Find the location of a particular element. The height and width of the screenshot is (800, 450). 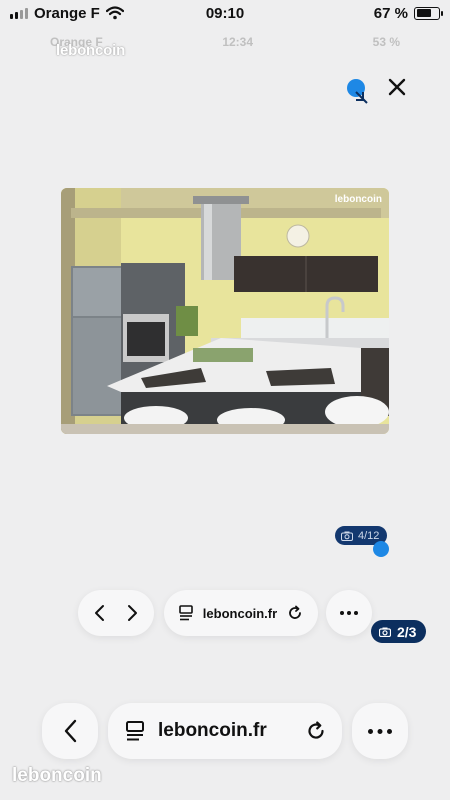

photo-counter-small-text: 4/12 is located at coordinates (369, 535).